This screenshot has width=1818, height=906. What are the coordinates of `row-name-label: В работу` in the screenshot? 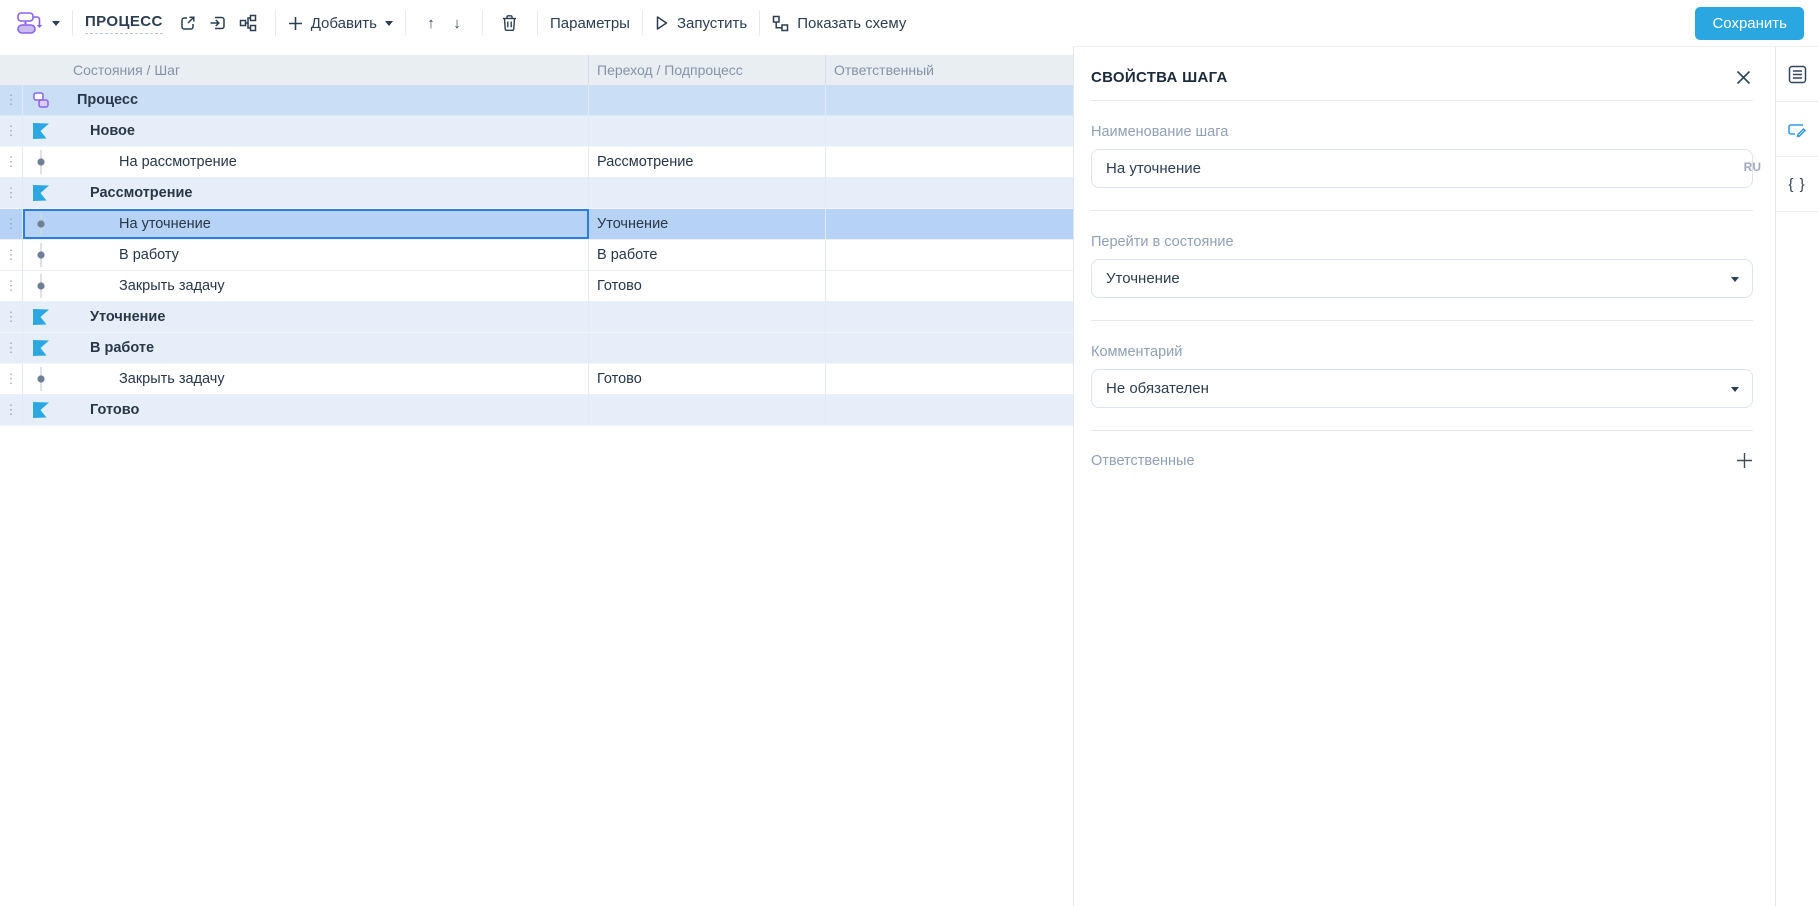 It's located at (149, 255).